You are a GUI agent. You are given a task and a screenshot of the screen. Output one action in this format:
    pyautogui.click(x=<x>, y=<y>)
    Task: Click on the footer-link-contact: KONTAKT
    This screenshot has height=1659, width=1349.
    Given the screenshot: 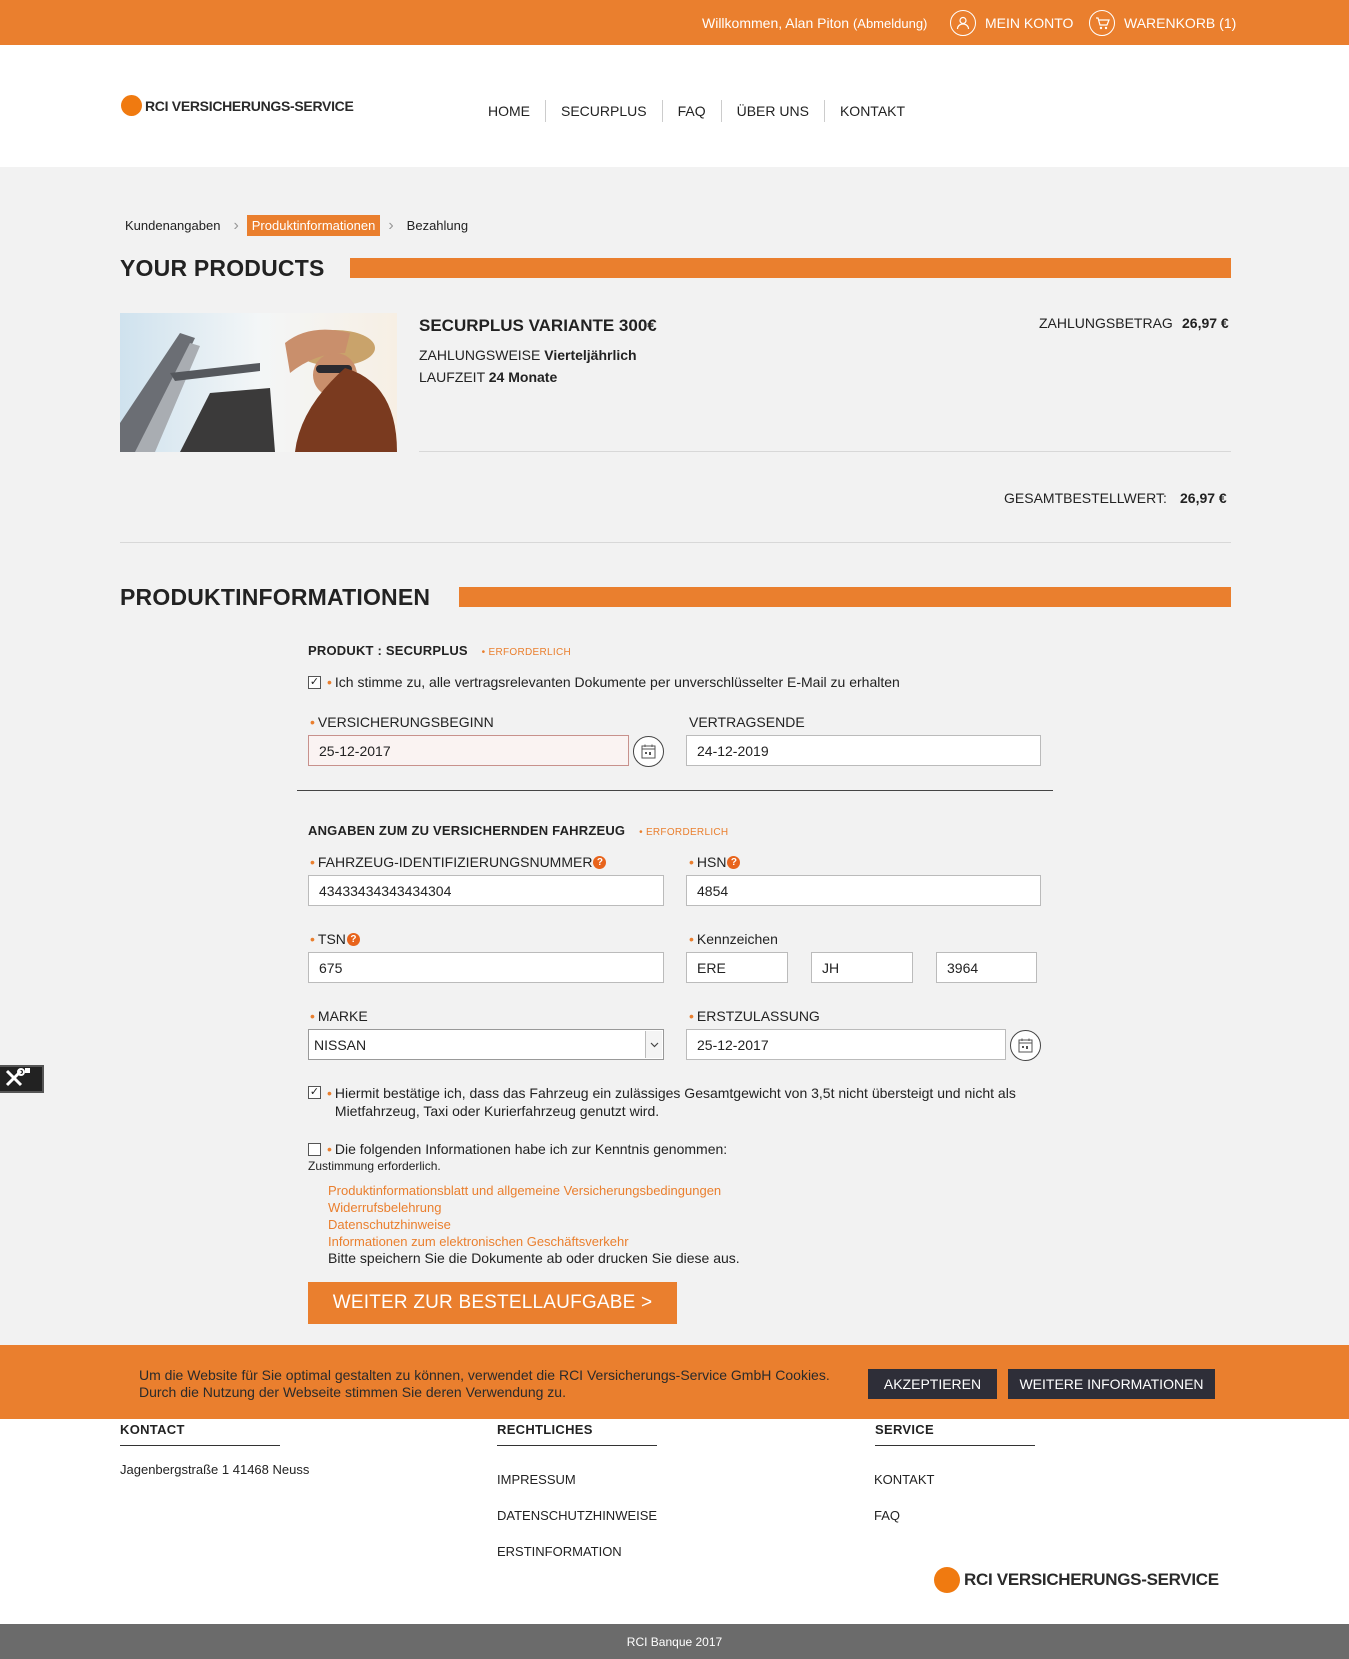 What is the action you would take?
    pyautogui.click(x=904, y=1479)
    